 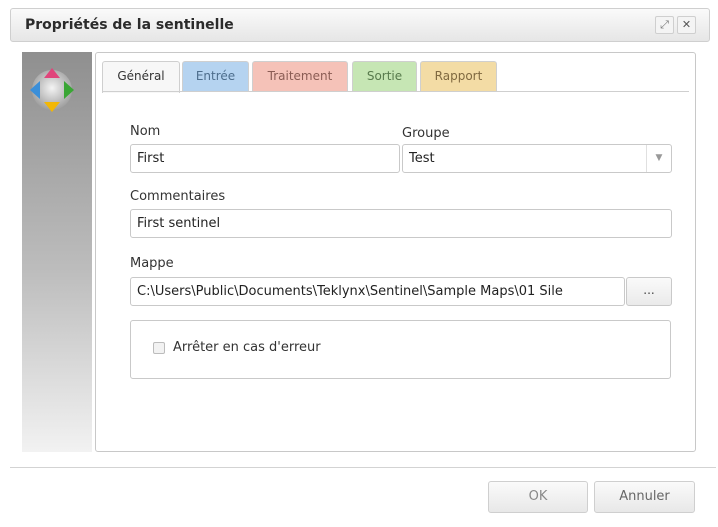 What do you see at coordinates (537, 158) in the screenshot?
I see `groupe-select: Test ▼` at bounding box center [537, 158].